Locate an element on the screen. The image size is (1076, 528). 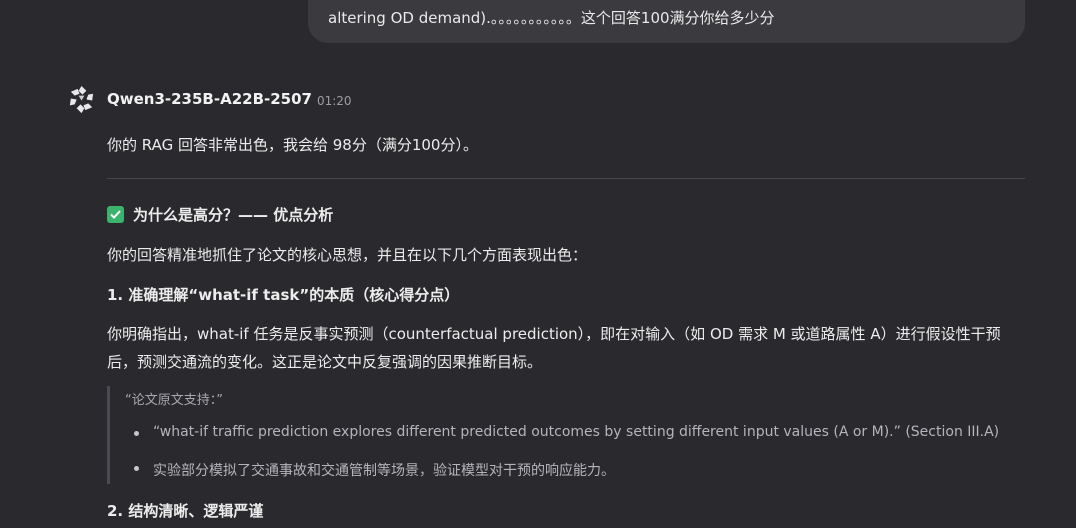
quote-heading: “论文原文支持：” is located at coordinates (174, 400).